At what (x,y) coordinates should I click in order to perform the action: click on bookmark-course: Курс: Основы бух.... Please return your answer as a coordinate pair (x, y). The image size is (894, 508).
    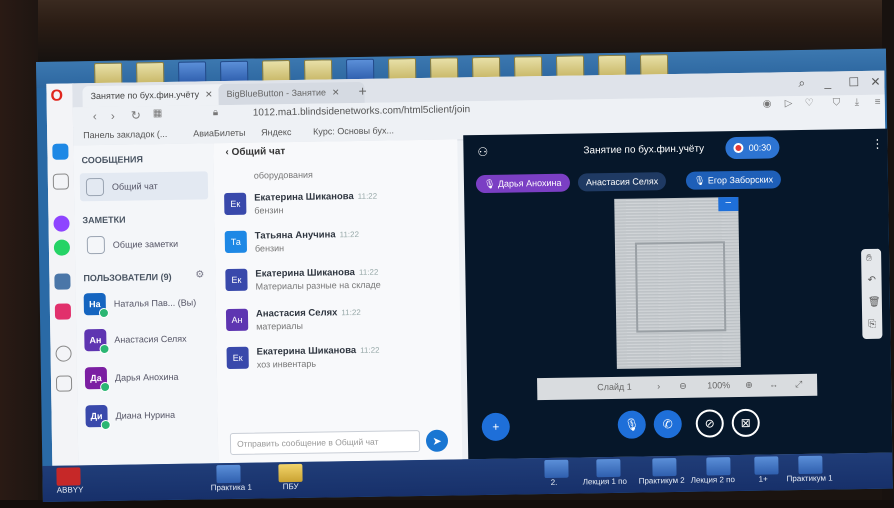
    Looking at the image, I should click on (353, 130).